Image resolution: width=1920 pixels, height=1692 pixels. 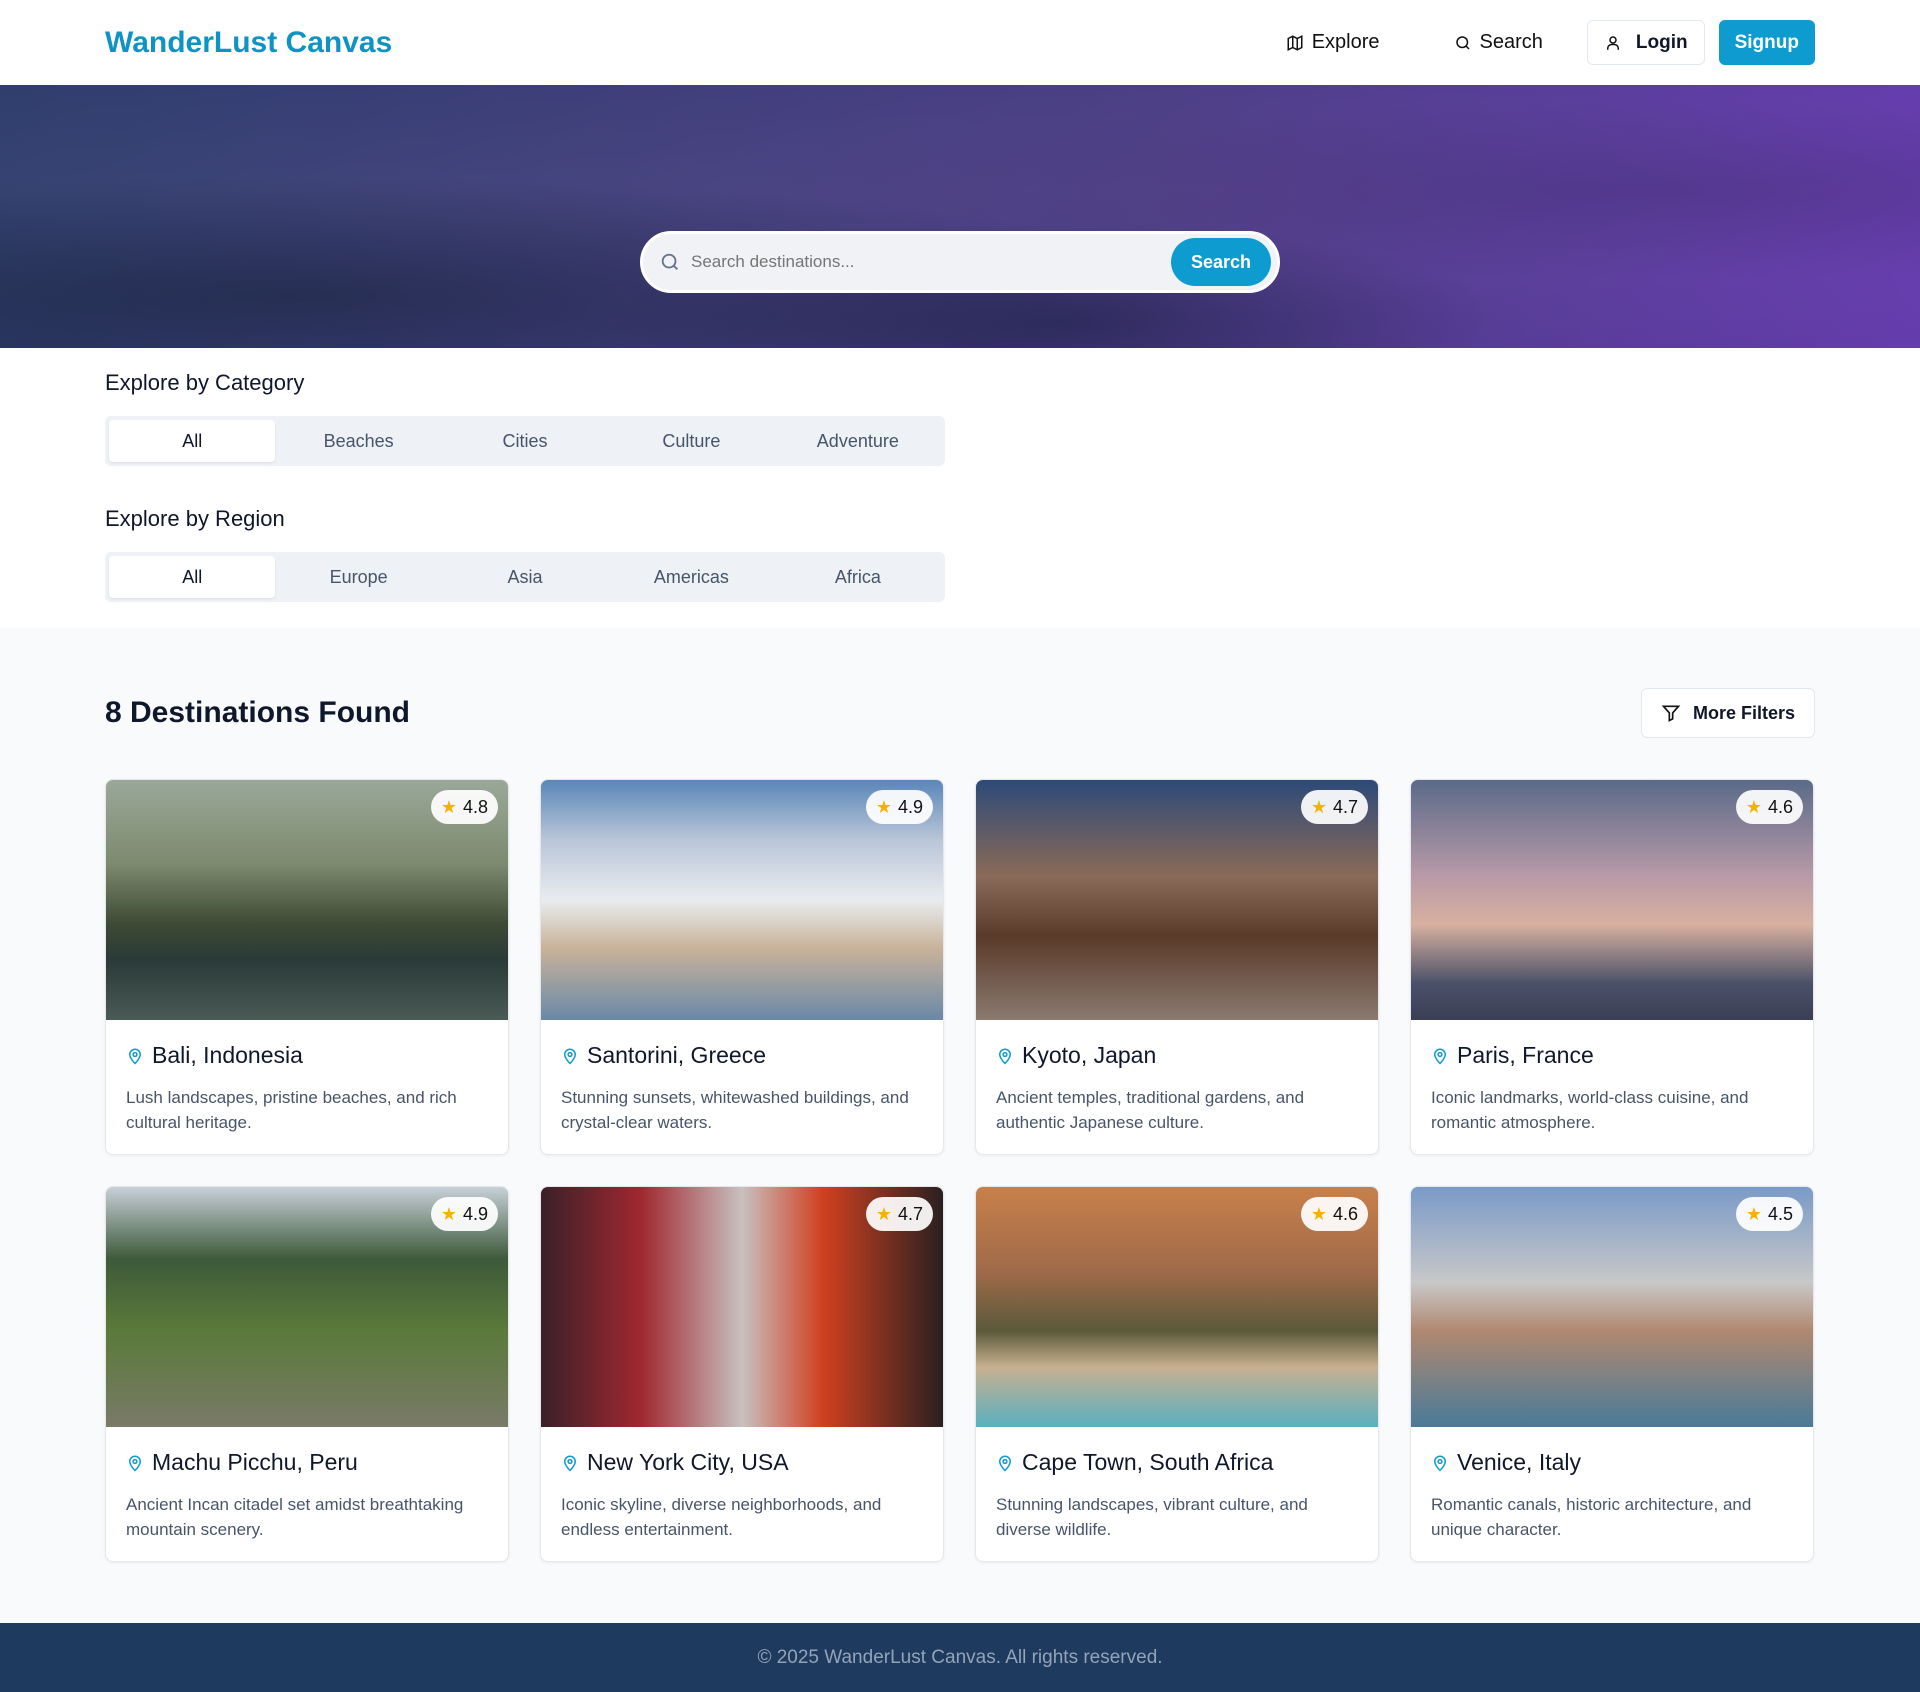 I want to click on nav-search: Search, so click(x=1498, y=42).